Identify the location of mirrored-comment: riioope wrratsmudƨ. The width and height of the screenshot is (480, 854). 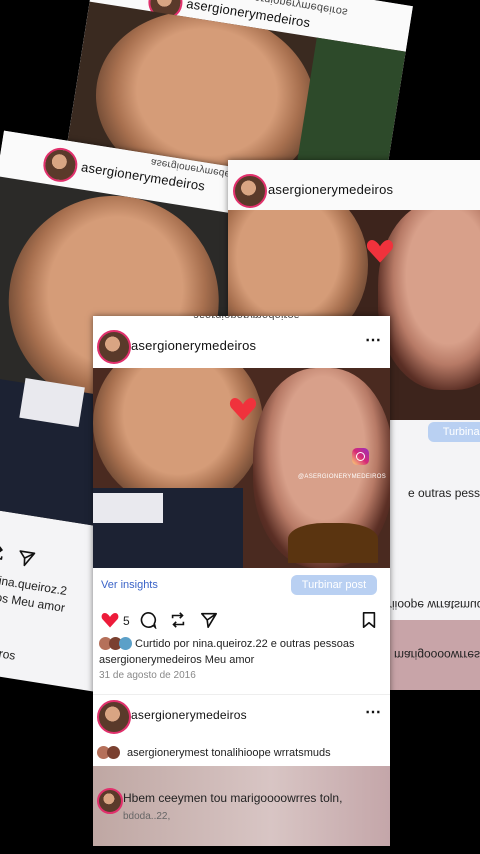
(434, 605).